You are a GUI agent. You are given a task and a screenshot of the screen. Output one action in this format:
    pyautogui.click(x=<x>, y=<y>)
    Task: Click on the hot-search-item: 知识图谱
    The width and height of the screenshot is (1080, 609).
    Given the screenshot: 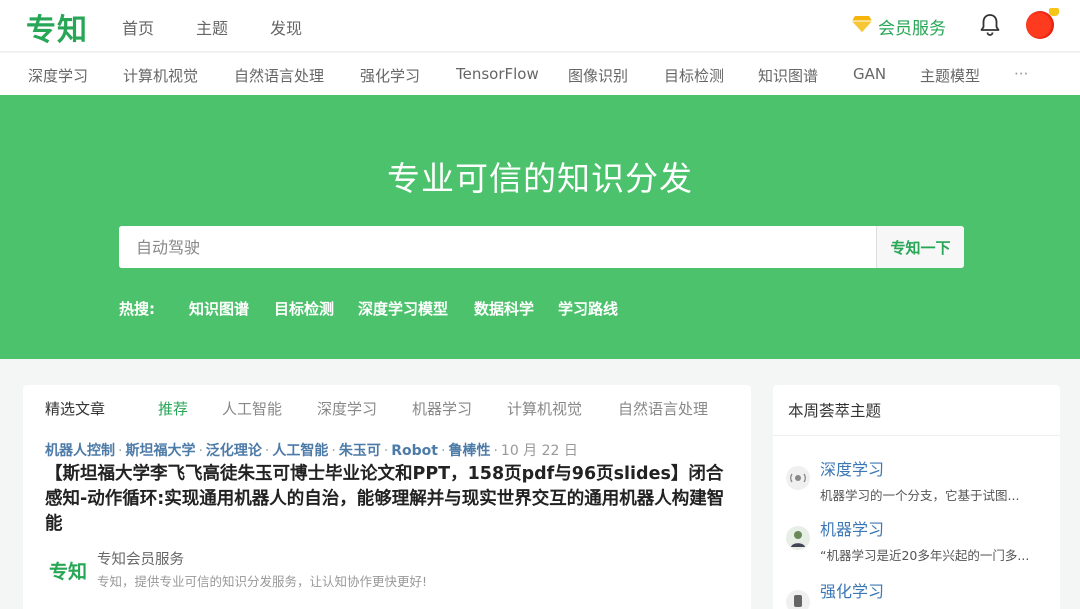 What is the action you would take?
    pyautogui.click(x=219, y=308)
    